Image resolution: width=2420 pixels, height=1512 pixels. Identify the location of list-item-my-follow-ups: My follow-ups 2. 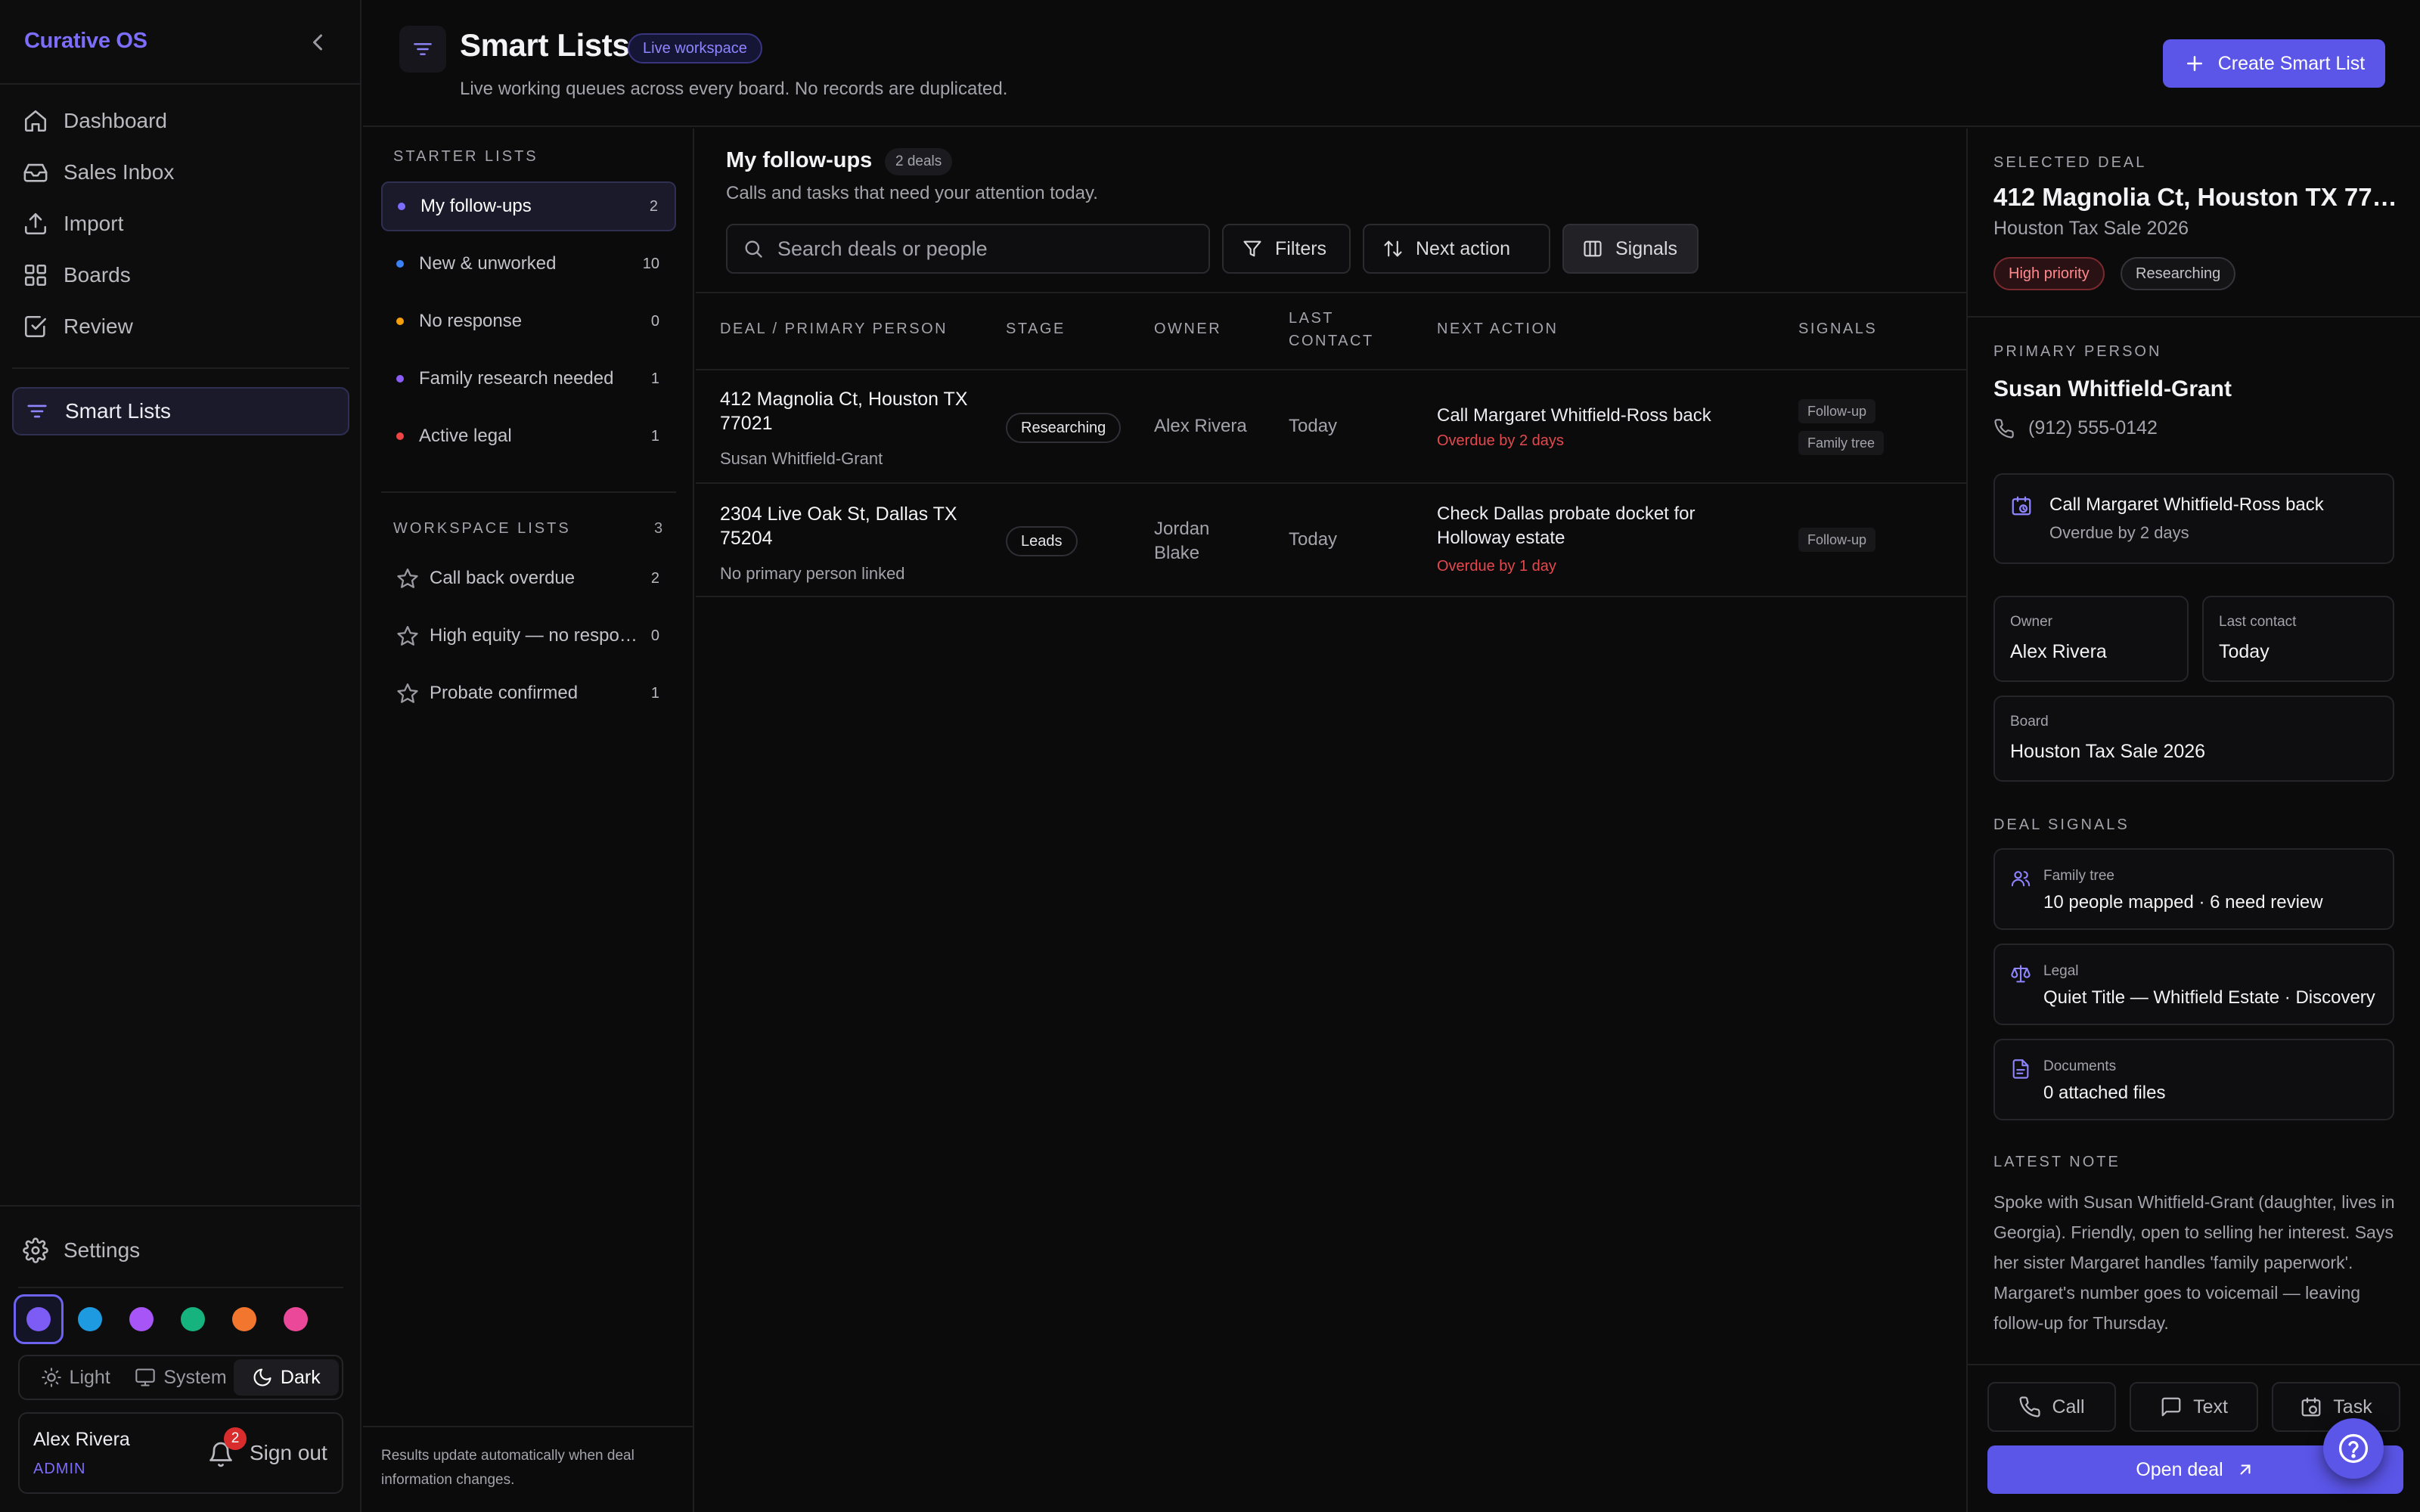
(528, 206).